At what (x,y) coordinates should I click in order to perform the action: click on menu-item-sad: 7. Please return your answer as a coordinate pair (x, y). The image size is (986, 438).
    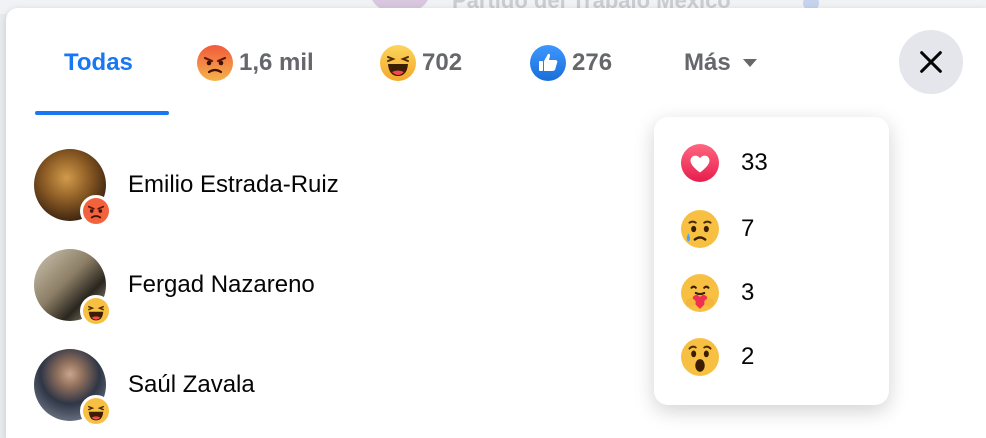
    Looking at the image, I should click on (717, 229).